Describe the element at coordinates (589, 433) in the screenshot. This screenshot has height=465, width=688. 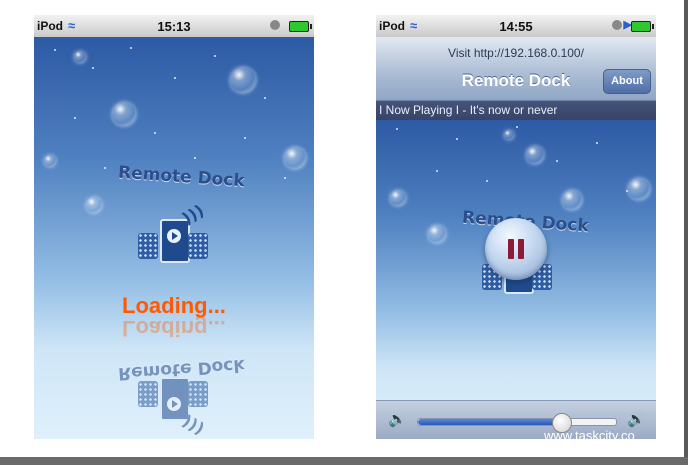
I see `watermark: www.taskcity.co` at that location.